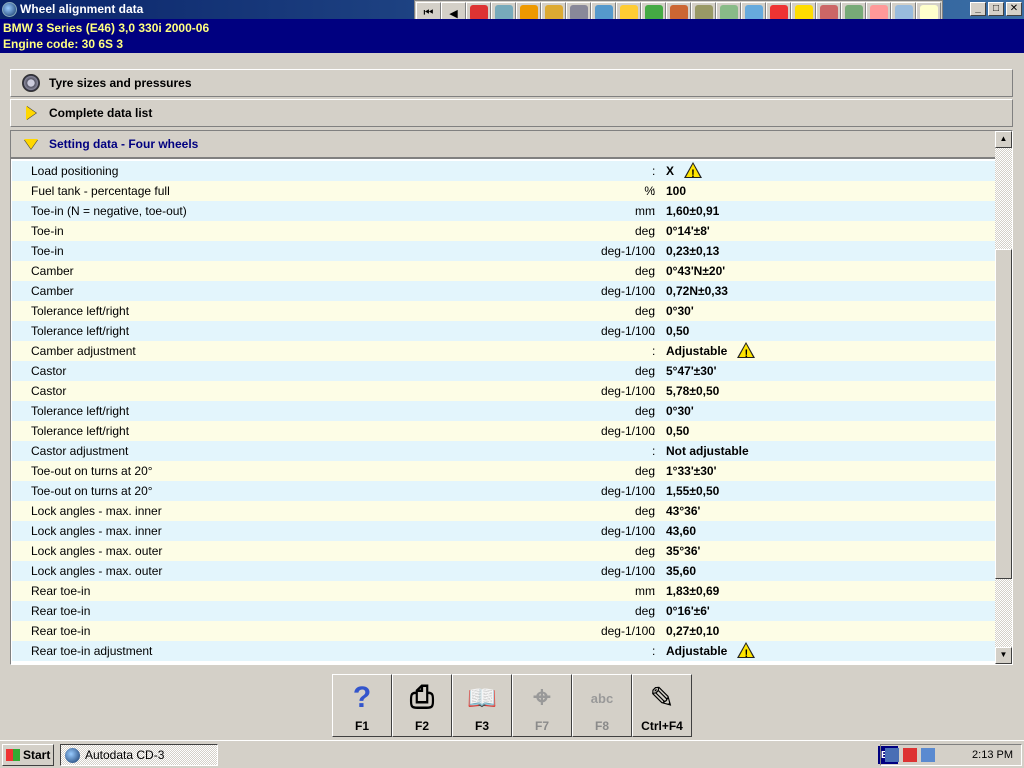 This screenshot has width=1024, height=768. What do you see at coordinates (1014, 9) in the screenshot?
I see `close-button: ✕` at bounding box center [1014, 9].